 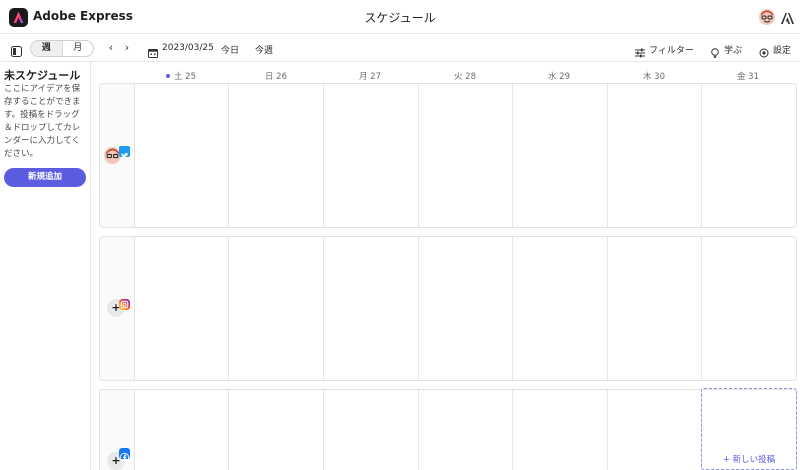 I want to click on filter-sliders-icon, so click(x=640, y=50).